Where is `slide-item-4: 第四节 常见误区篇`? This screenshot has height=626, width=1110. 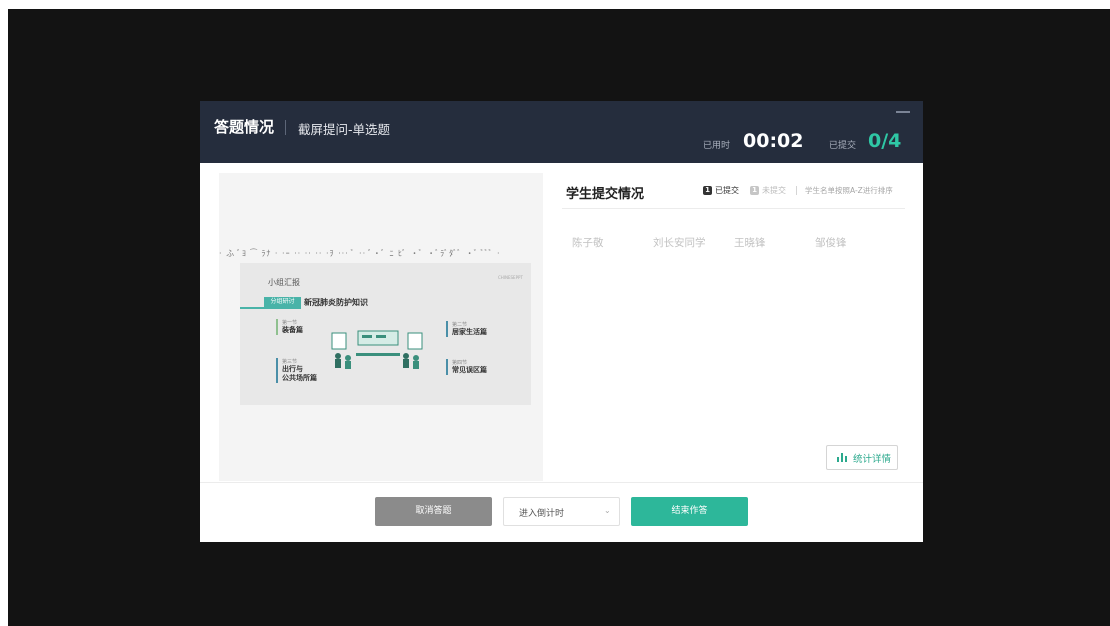
slide-item-4: 第四节 常见误区篇 is located at coordinates (466, 367).